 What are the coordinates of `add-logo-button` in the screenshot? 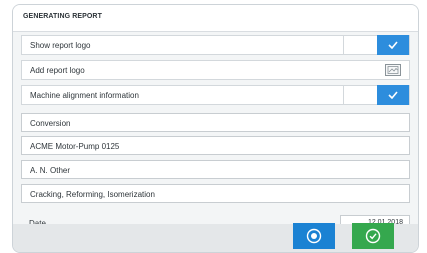 It's located at (393, 70).